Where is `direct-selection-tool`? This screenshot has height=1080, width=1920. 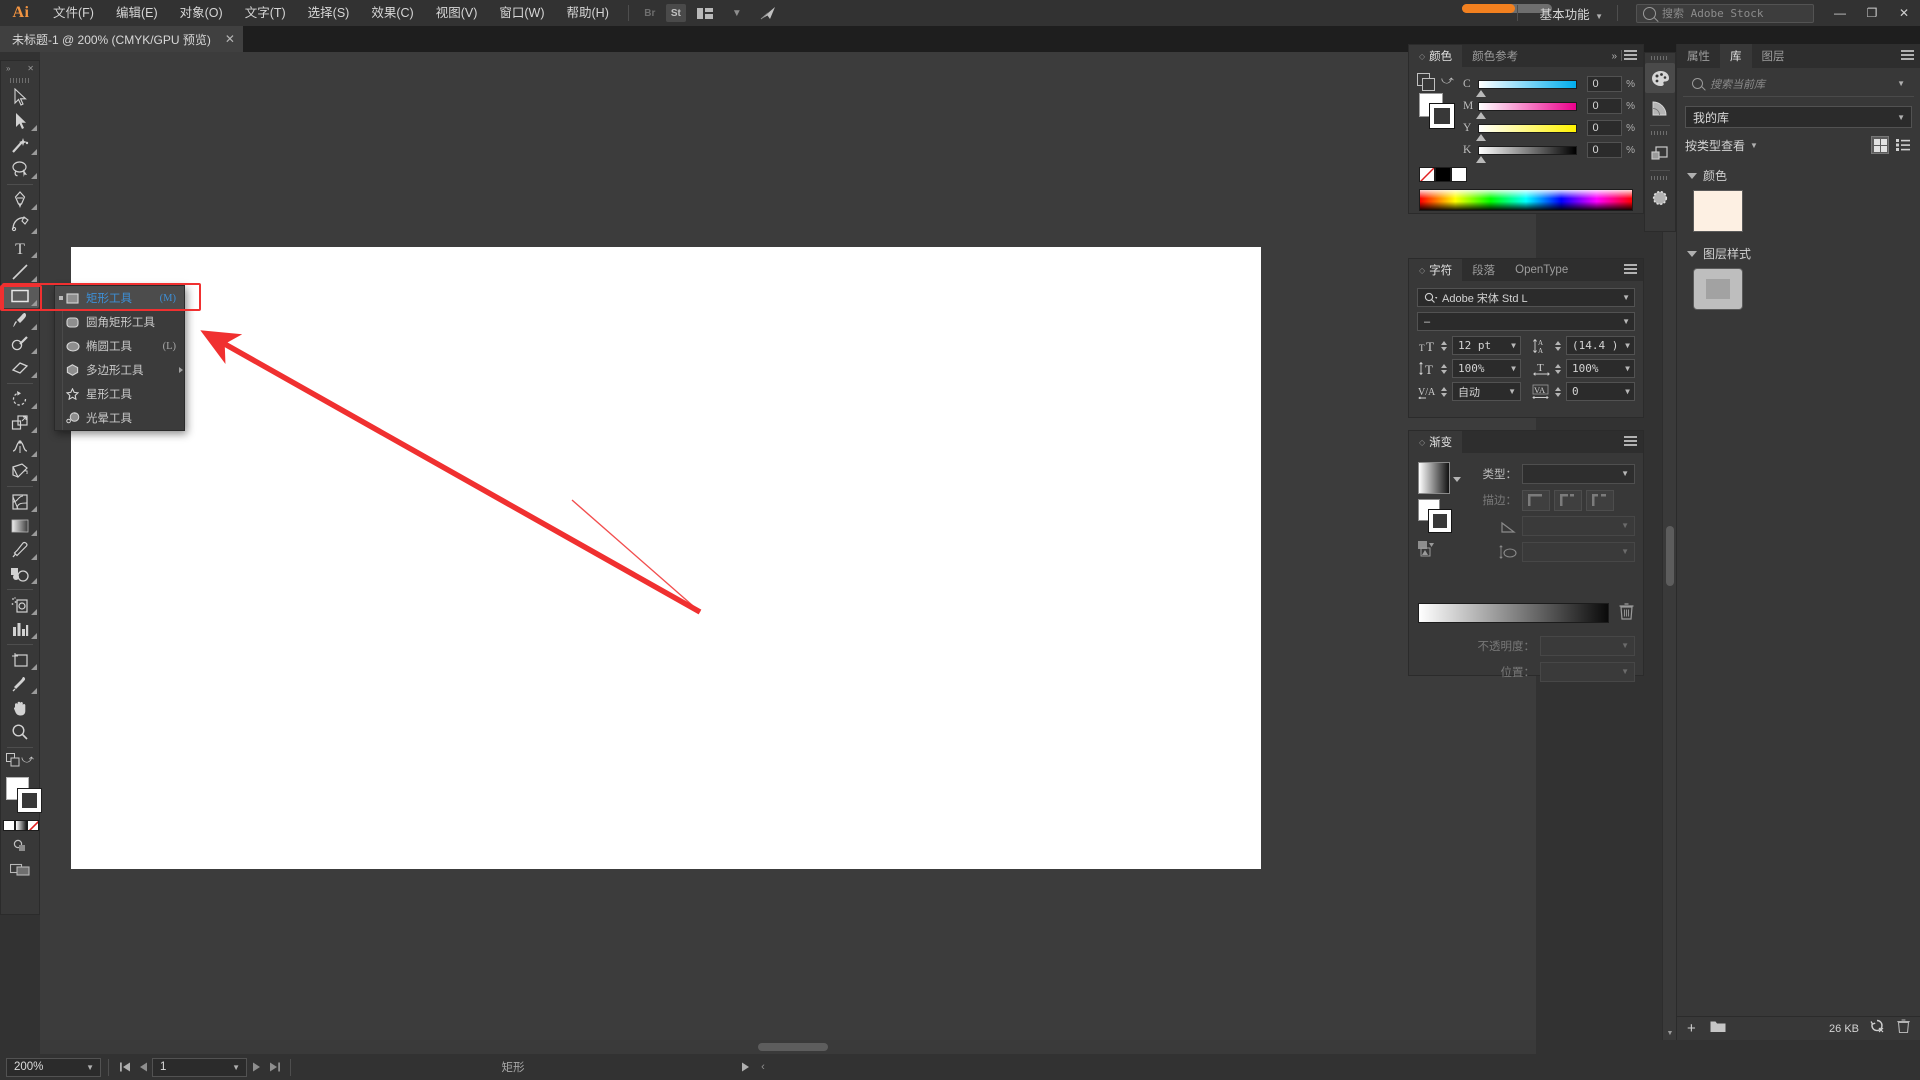
direct-selection-tool is located at coordinates (20, 121).